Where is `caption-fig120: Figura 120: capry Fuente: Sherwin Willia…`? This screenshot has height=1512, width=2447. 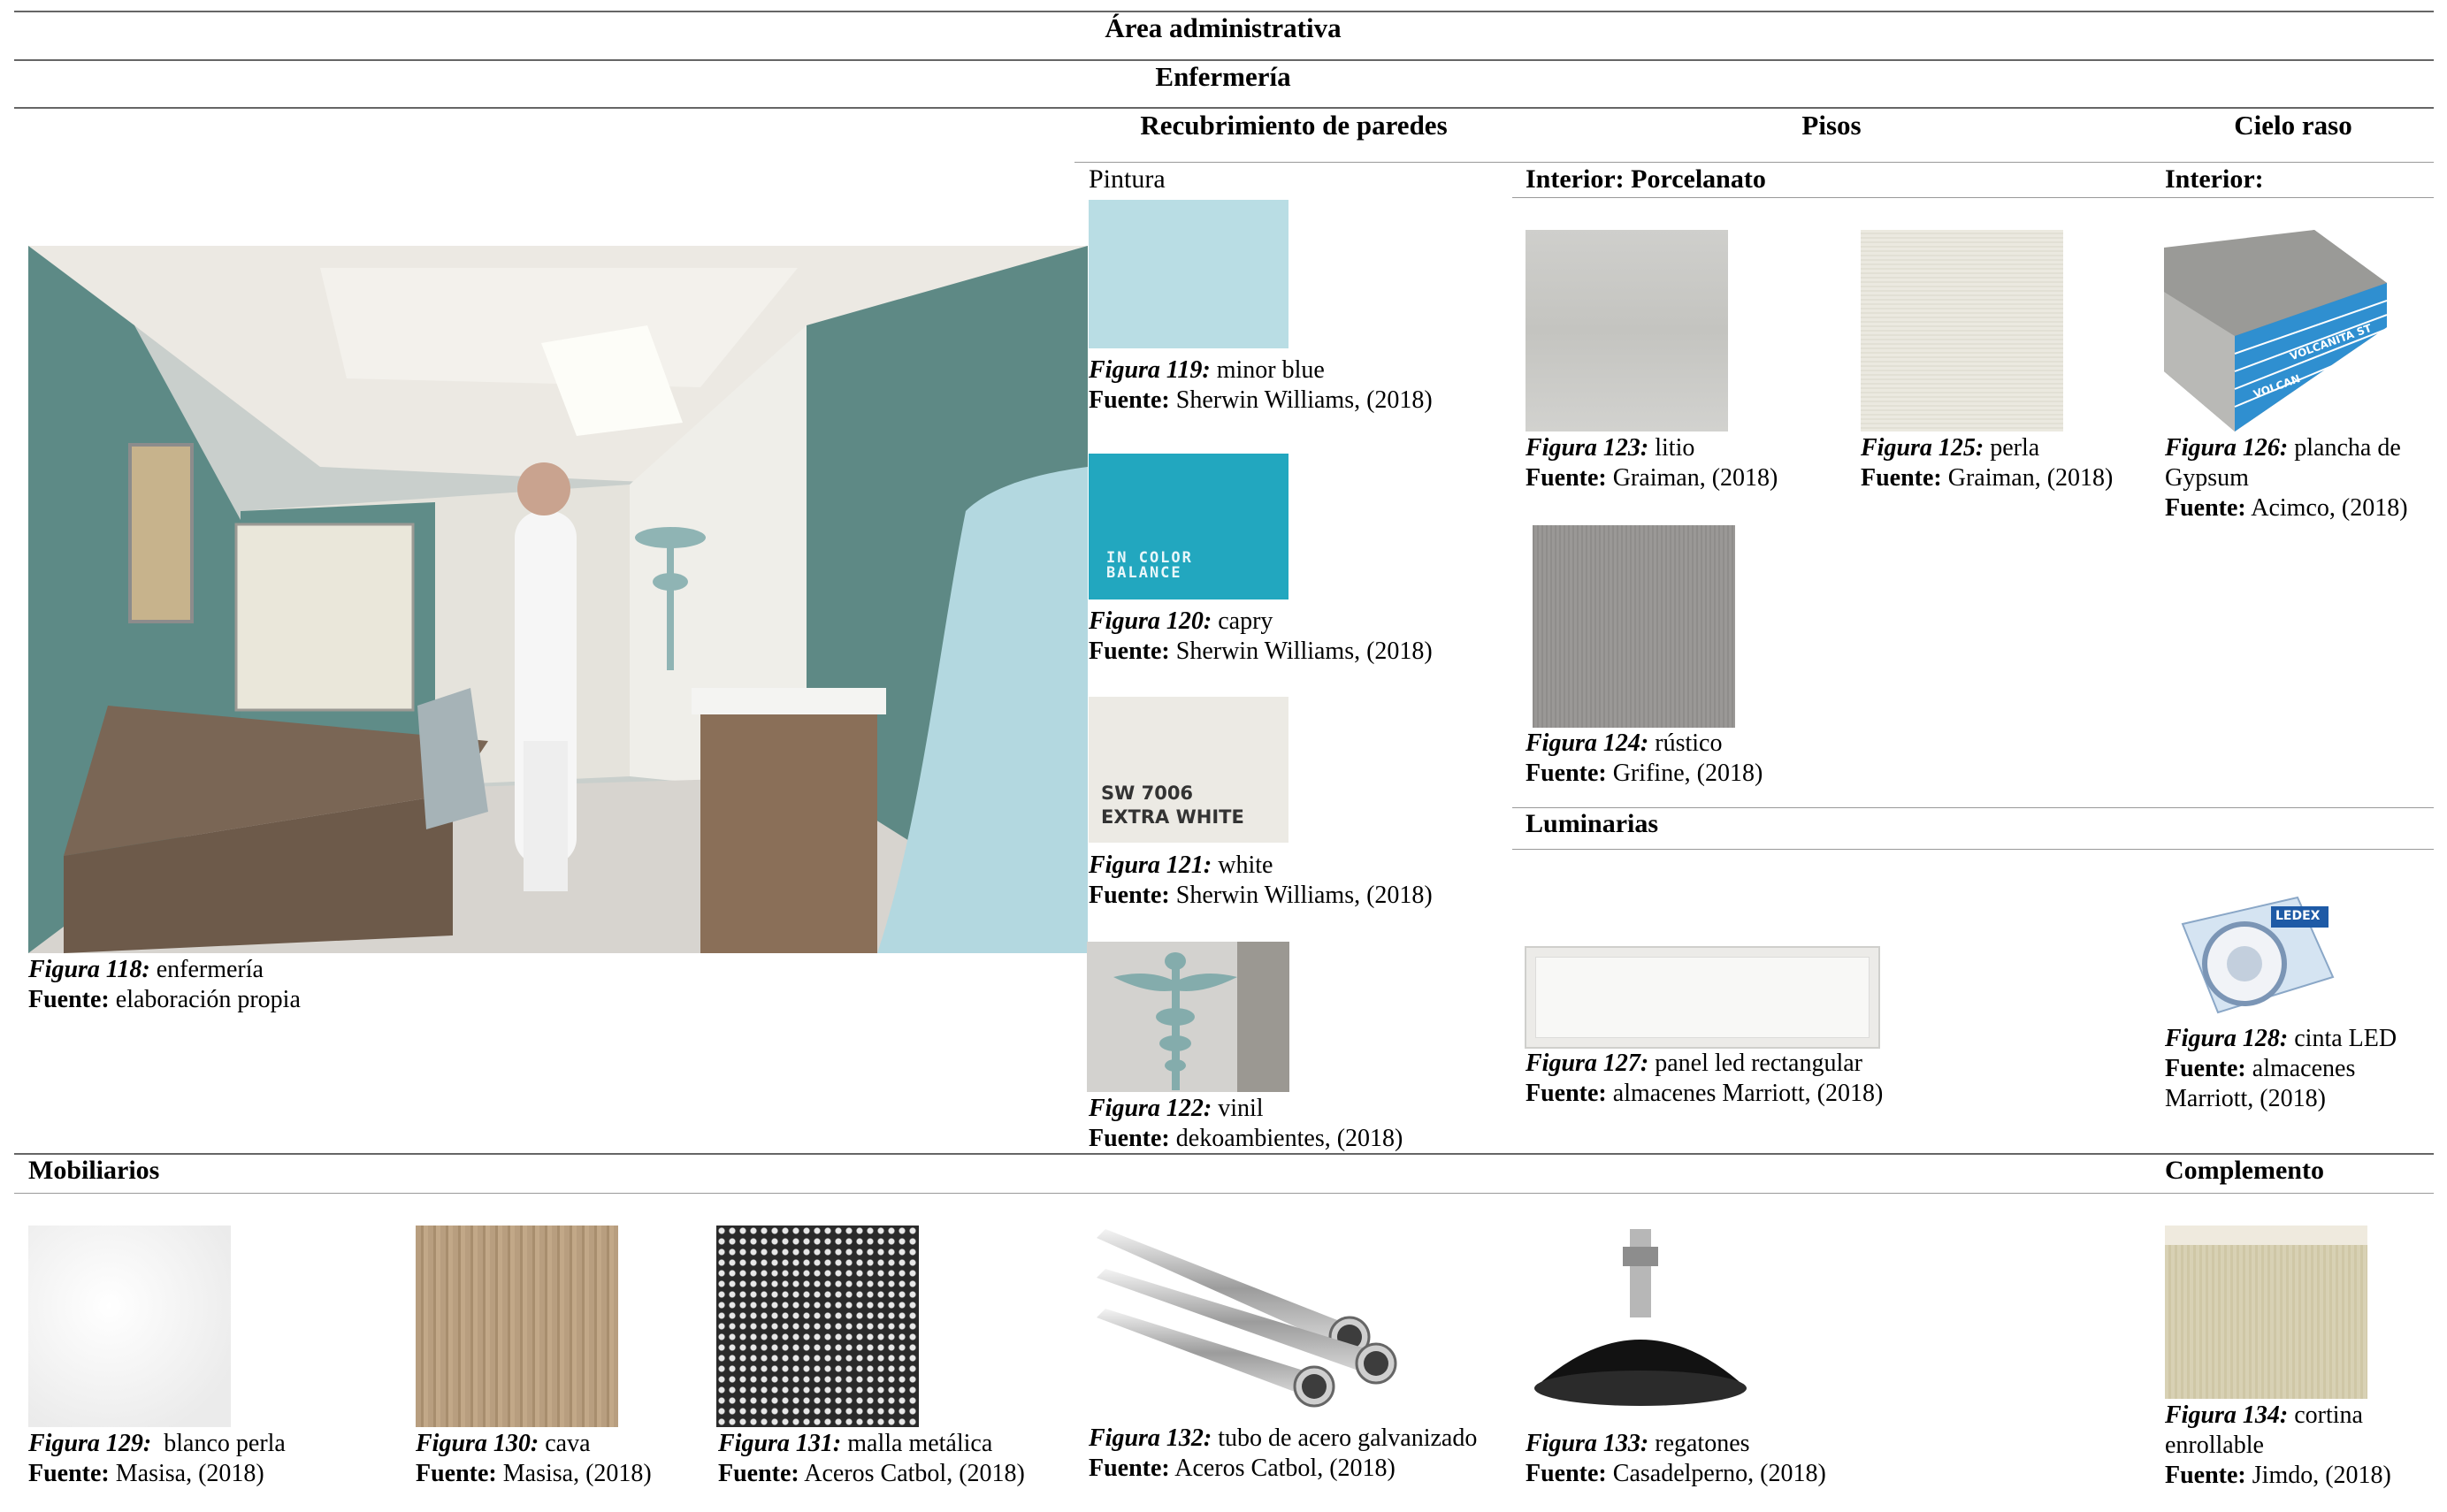
caption-fig120: Figura 120: capry Fuente: Sherwin Willia… is located at coordinates (1261, 637).